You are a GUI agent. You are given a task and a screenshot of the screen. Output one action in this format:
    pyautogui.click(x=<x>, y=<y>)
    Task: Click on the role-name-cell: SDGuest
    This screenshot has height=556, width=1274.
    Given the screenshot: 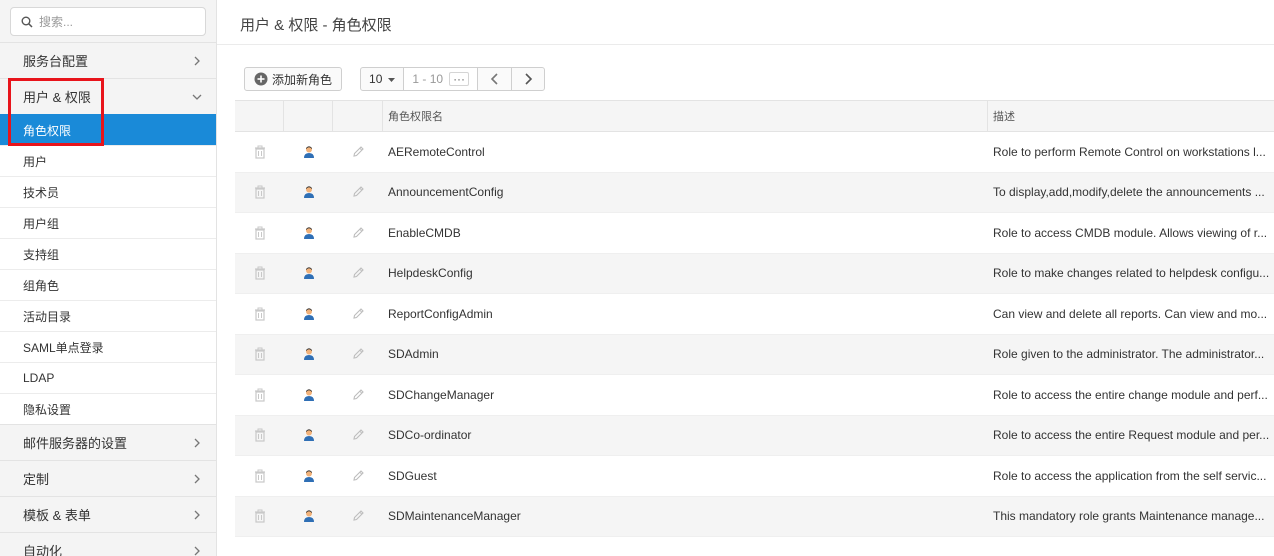 What is the action you would take?
    pyautogui.click(x=685, y=476)
    